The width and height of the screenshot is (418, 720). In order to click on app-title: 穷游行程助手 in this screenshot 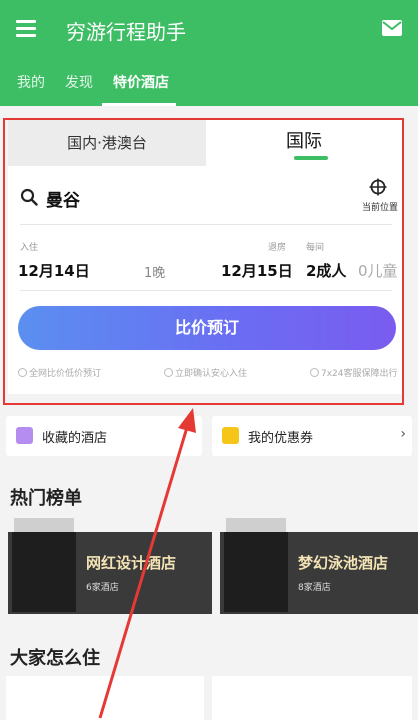, I will do `click(126, 32)`.